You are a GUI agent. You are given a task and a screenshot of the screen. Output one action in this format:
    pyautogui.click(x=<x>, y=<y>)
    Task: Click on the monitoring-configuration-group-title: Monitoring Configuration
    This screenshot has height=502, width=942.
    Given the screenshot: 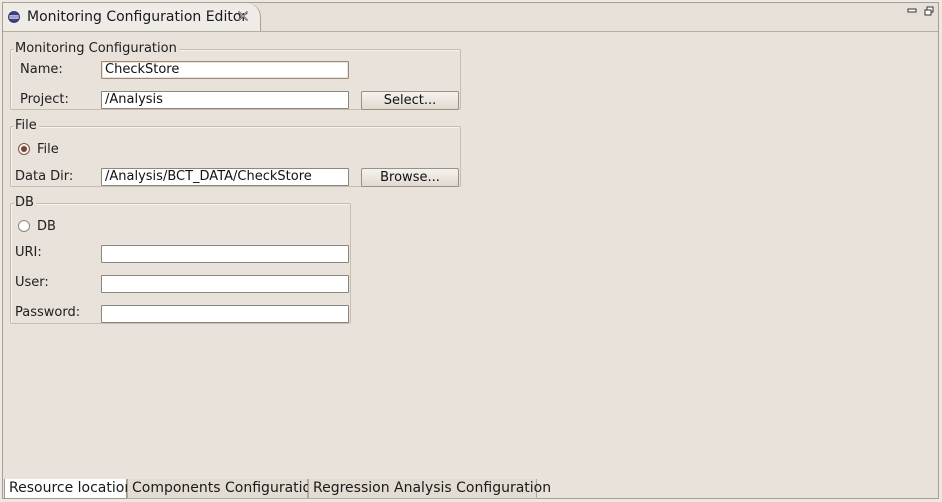 What is the action you would take?
    pyautogui.click(x=96, y=48)
    